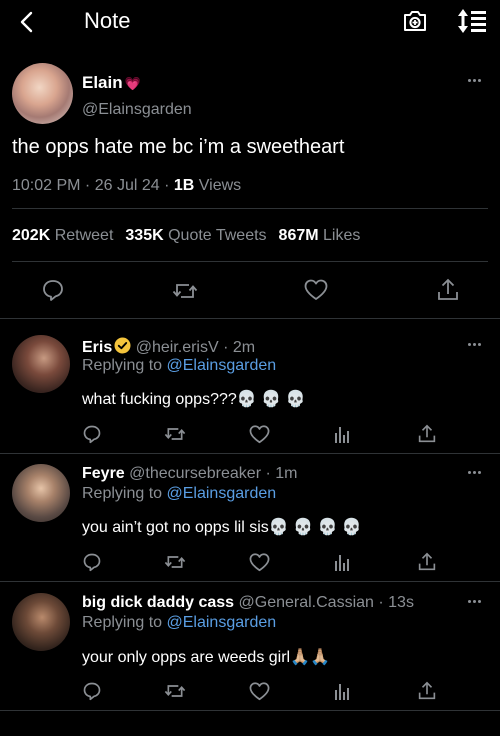 This screenshot has height=736, width=500. What do you see at coordinates (220, 185) in the screenshot?
I see `views-label: Views` at bounding box center [220, 185].